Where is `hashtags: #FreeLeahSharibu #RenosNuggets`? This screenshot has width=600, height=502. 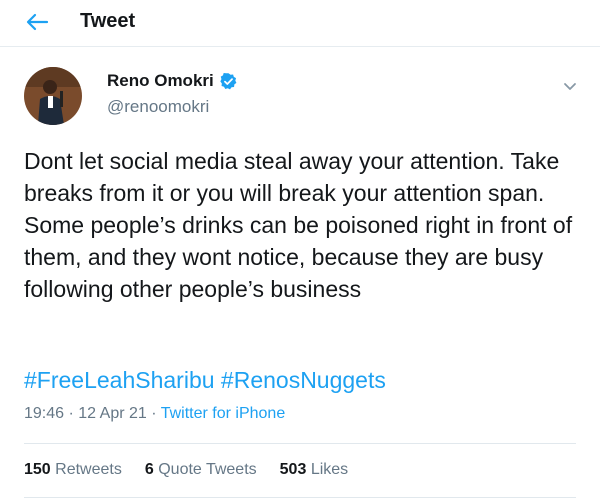 hashtags: #FreeLeahSharibu #RenosNuggets is located at coordinates (205, 380).